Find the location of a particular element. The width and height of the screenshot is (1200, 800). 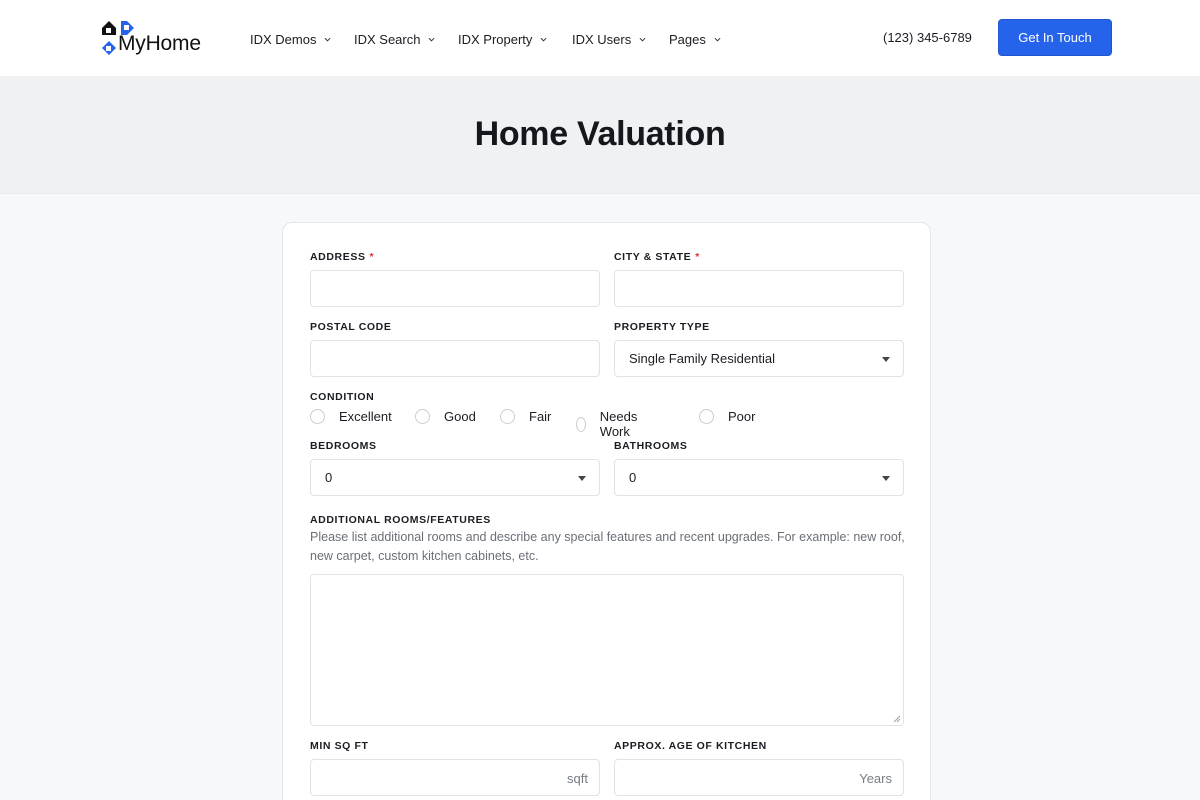

nav-label: IDX Search is located at coordinates (387, 39).